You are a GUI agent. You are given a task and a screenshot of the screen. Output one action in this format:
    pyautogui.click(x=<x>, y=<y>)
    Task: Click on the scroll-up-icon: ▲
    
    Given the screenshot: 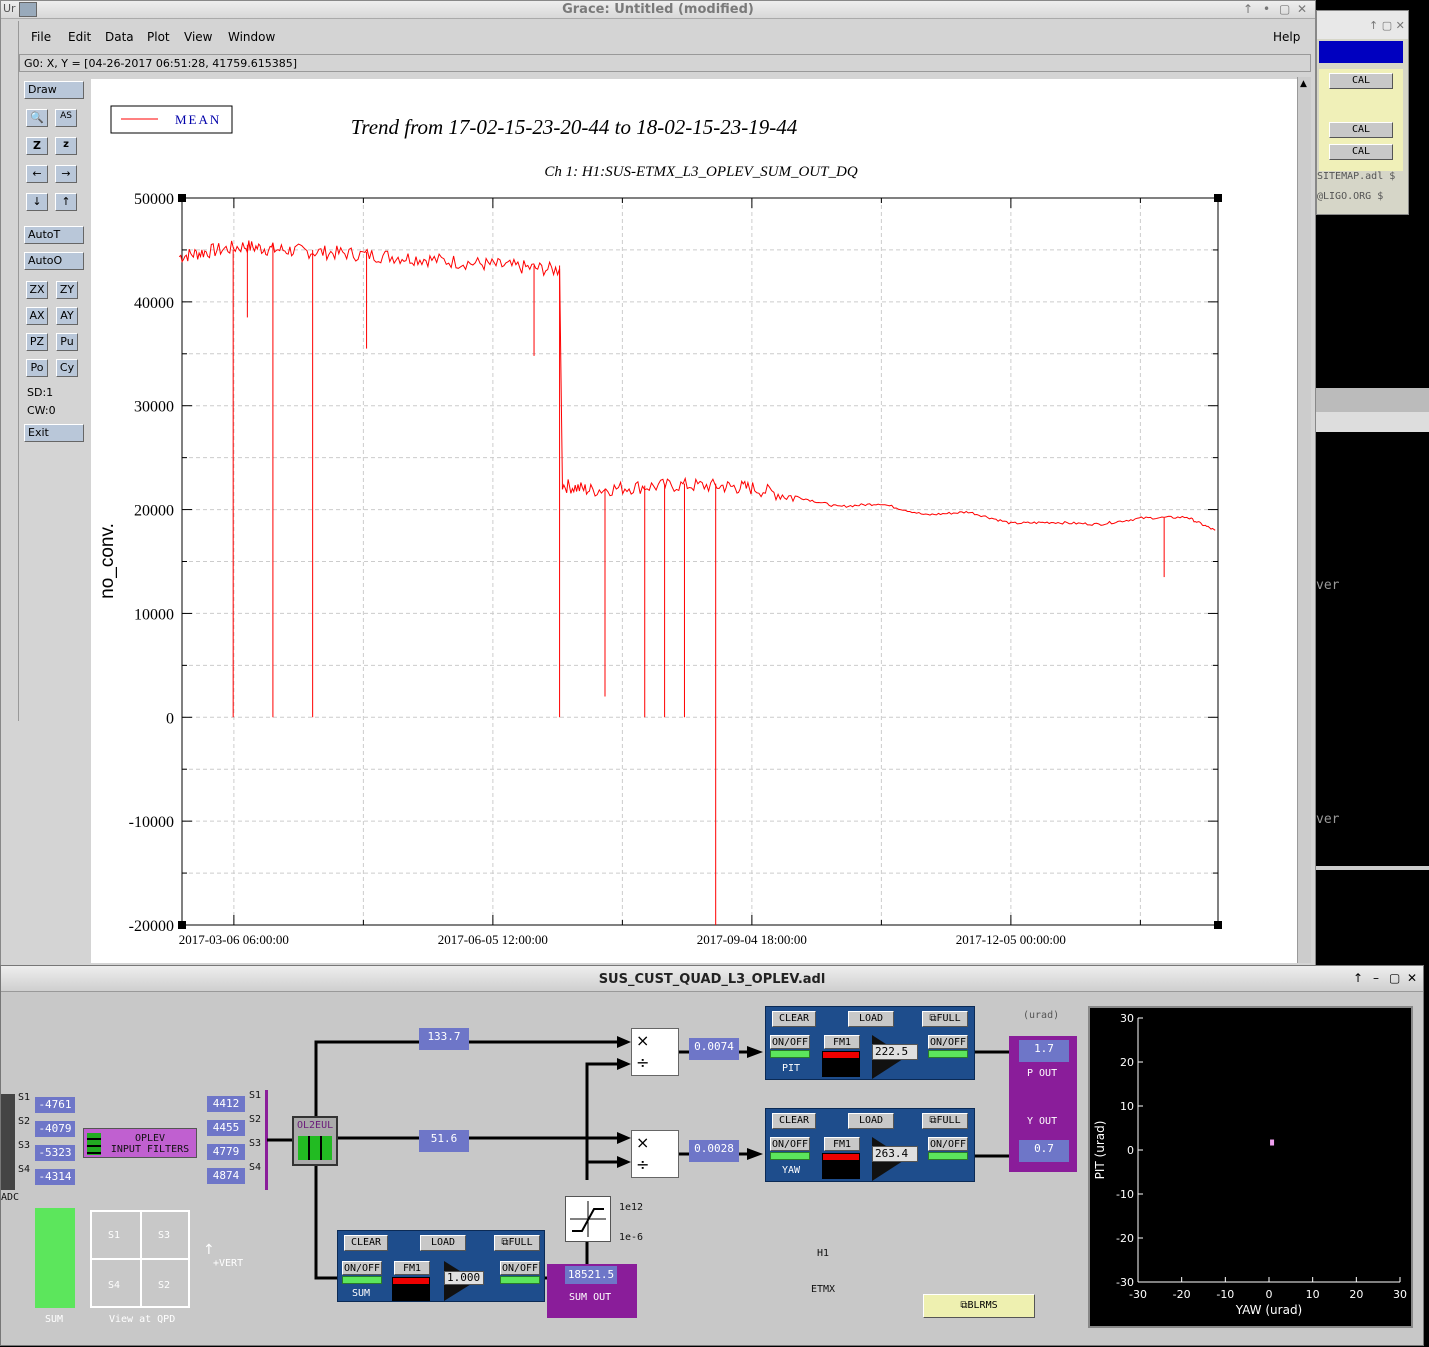 What is the action you would take?
    pyautogui.click(x=1303, y=84)
    